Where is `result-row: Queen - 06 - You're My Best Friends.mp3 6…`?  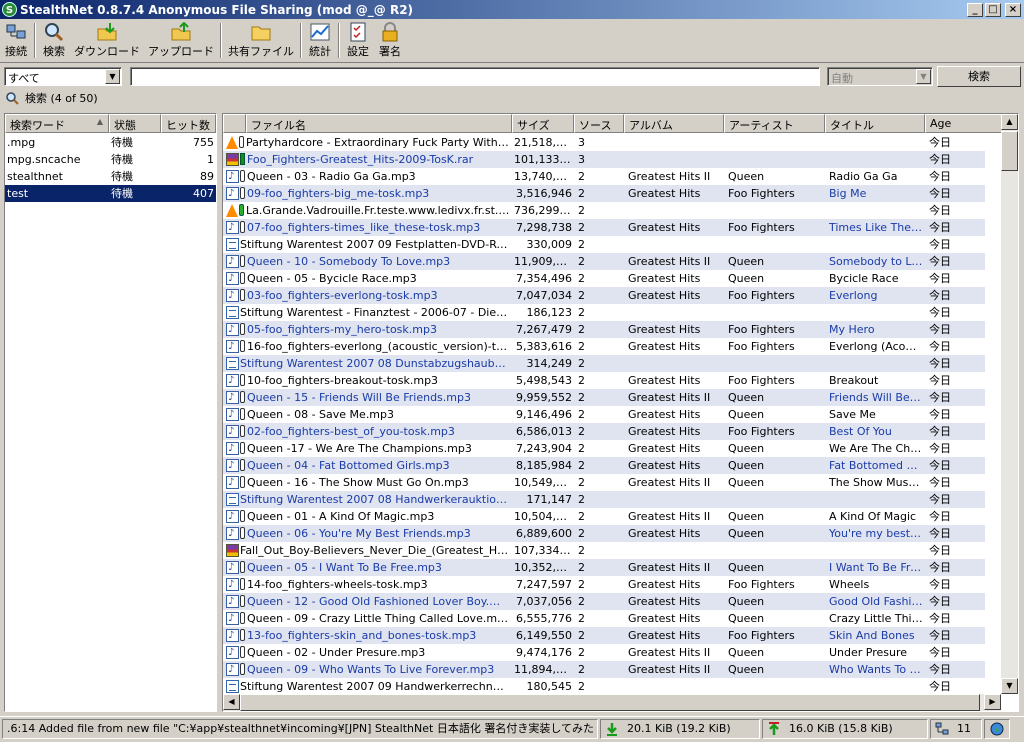
result-row: Queen - 06 - You're My Best Friends.mp3 6… is located at coordinates (604, 533).